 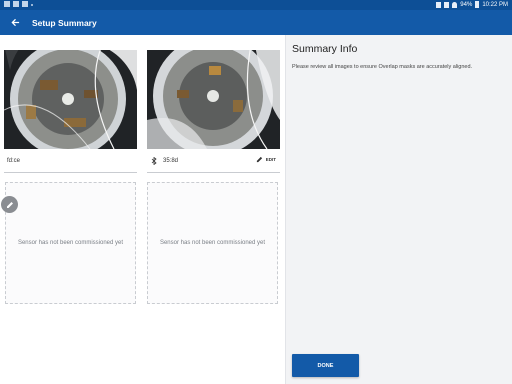 I want to click on edit-button: EDIT, so click(x=266, y=159).